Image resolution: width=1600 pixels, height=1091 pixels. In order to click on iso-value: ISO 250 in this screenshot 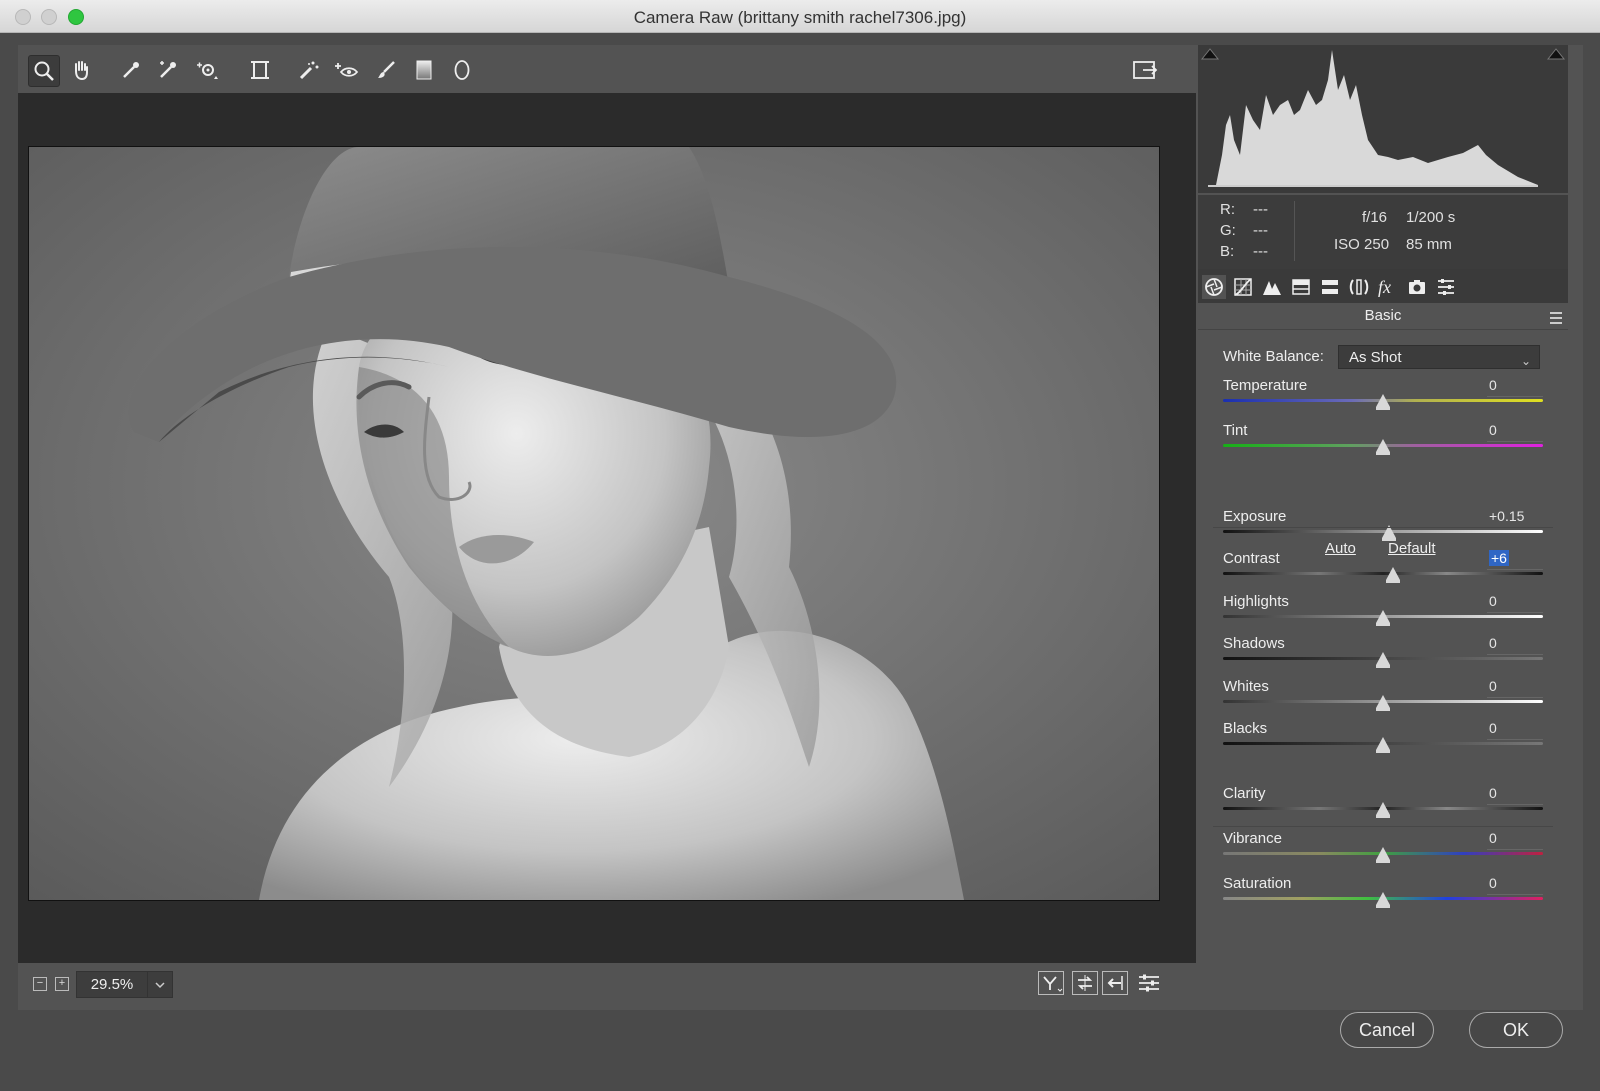, I will do `click(1362, 244)`.